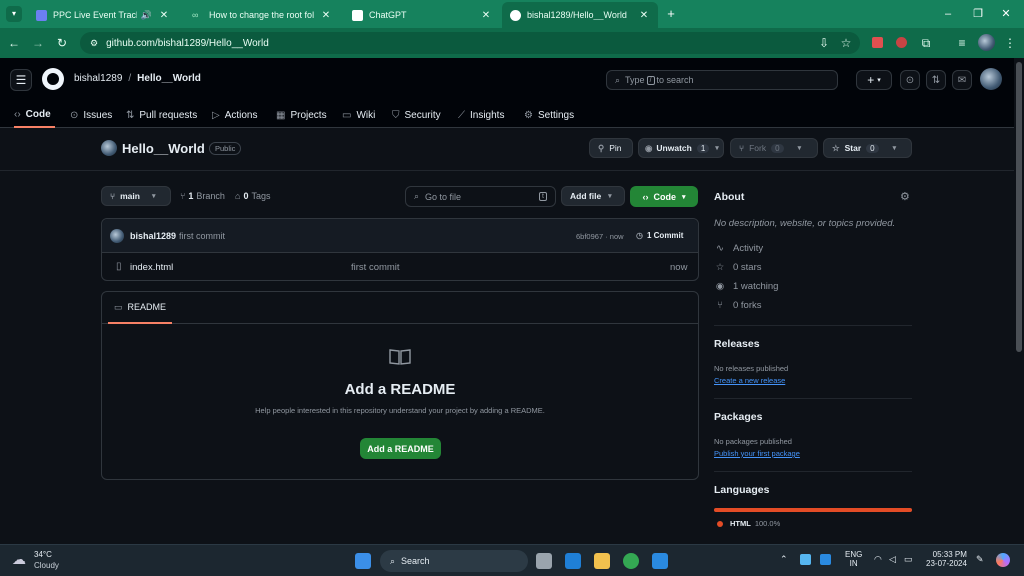 The height and width of the screenshot is (576, 1024). What do you see at coordinates (874, 80) in the screenshot?
I see `create-new-button: + ▾` at bounding box center [874, 80].